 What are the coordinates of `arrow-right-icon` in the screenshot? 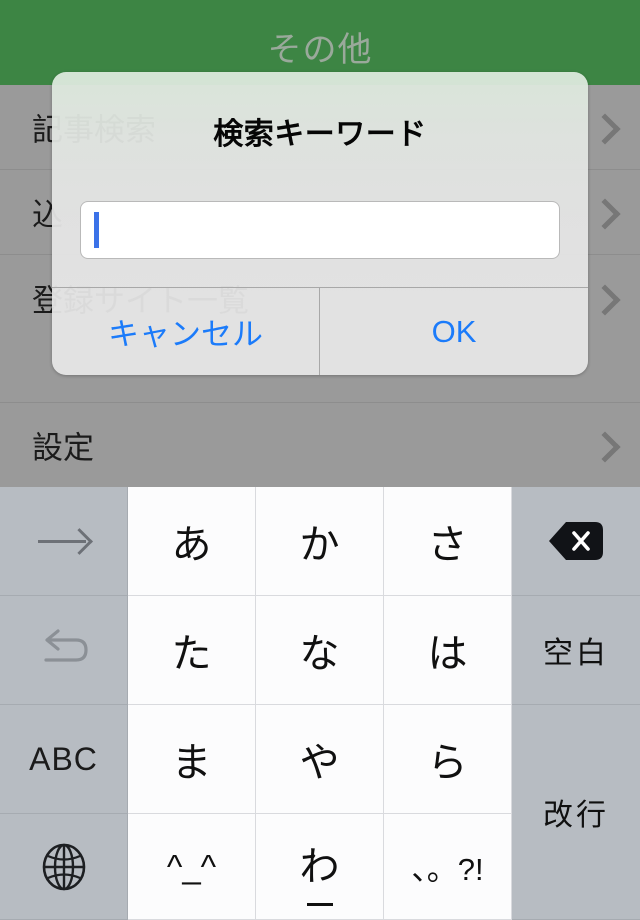 It's located at (63, 541).